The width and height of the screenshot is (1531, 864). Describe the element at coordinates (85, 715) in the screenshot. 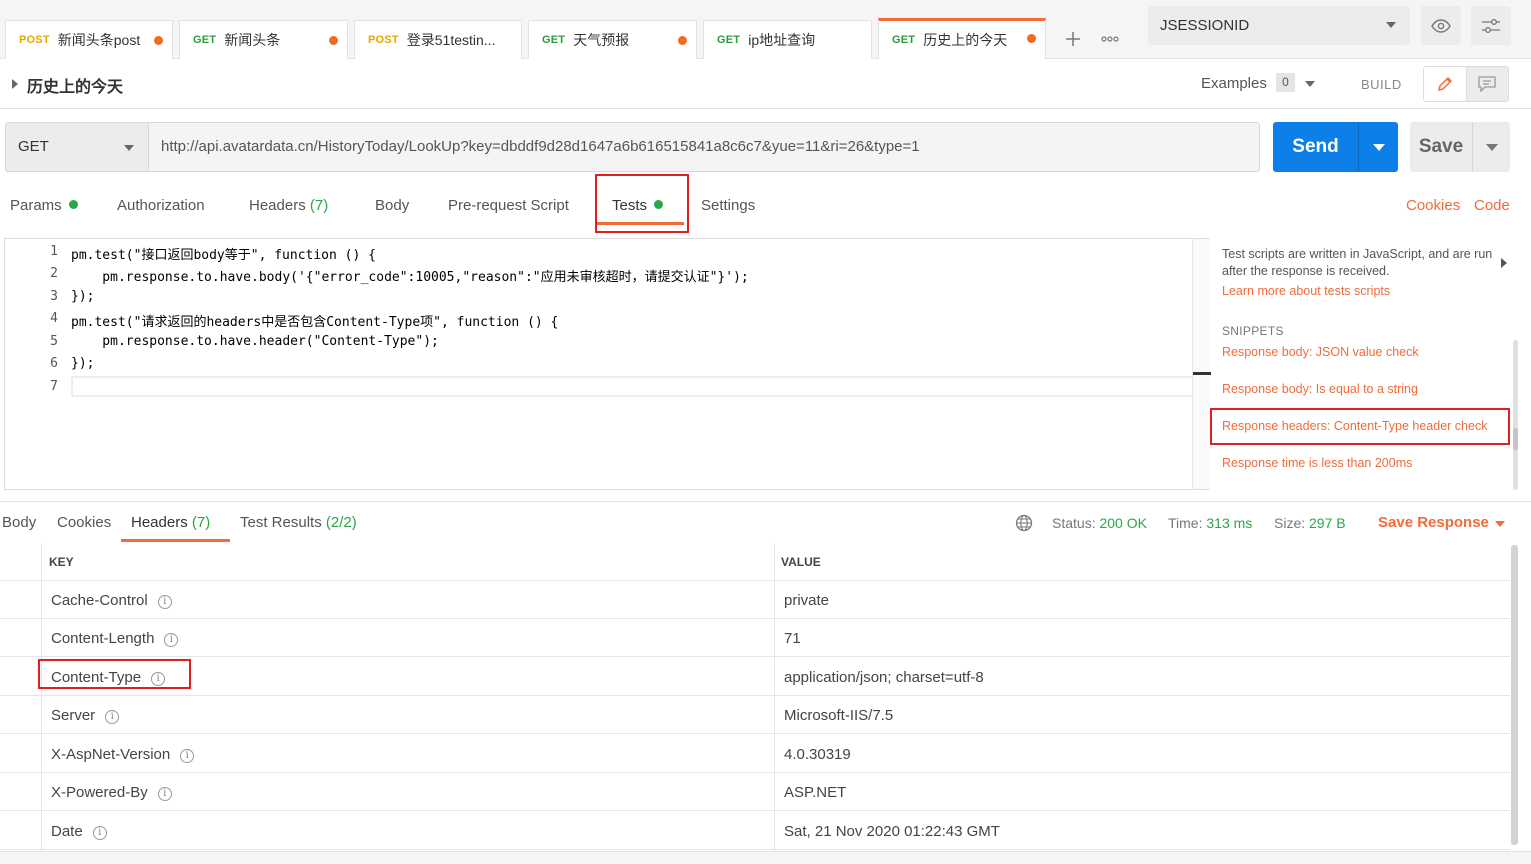

I see `header-key: Server i` at that location.